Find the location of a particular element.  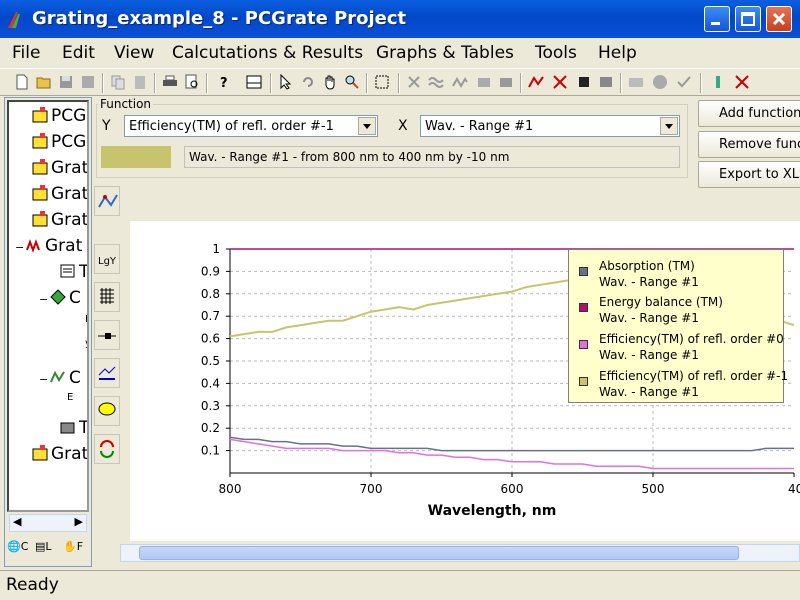

scroll-right-icon: ▶ is located at coordinates (79, 521).